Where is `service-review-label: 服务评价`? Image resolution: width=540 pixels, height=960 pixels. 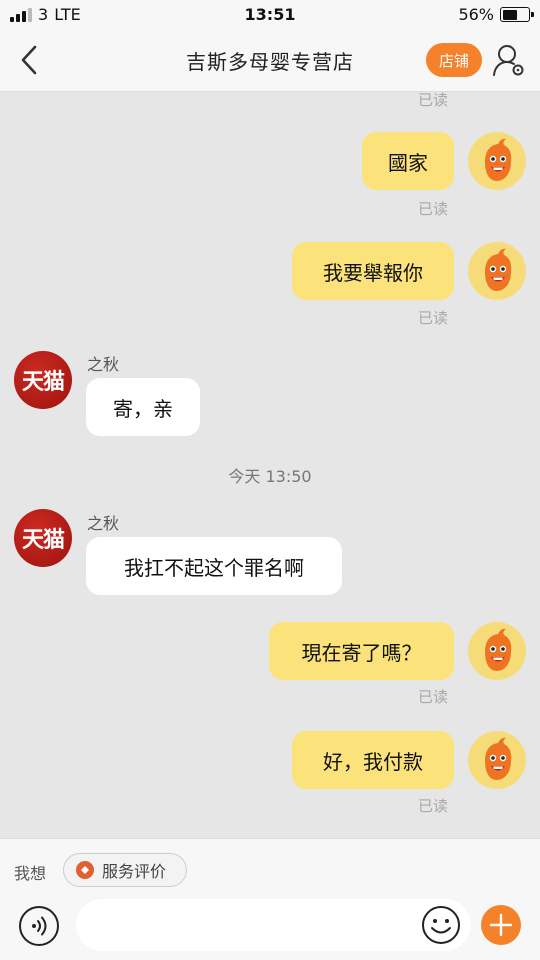
service-review-label: 服务评价 is located at coordinates (134, 871).